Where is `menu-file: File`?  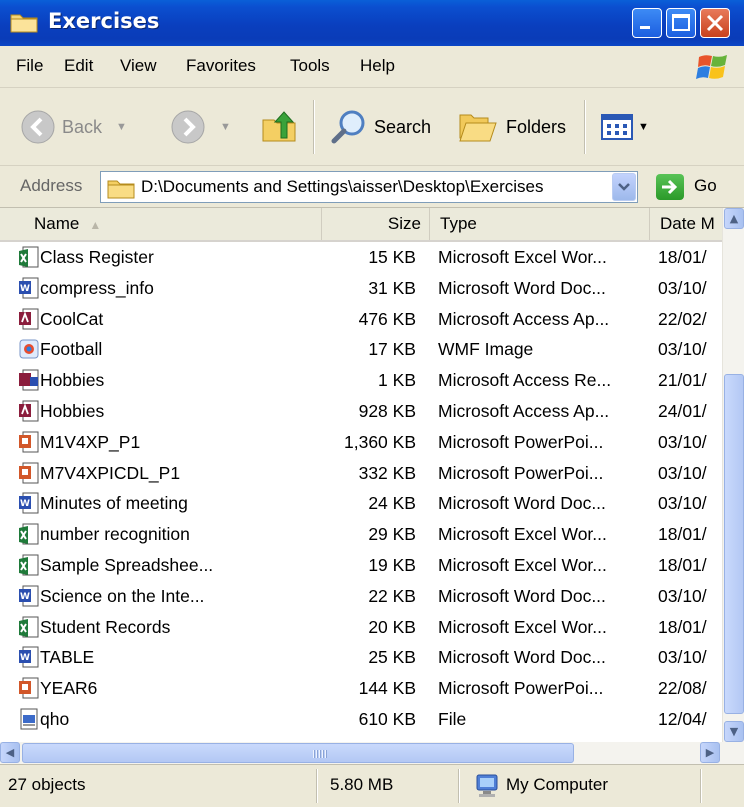
menu-file: File is located at coordinates (29, 66).